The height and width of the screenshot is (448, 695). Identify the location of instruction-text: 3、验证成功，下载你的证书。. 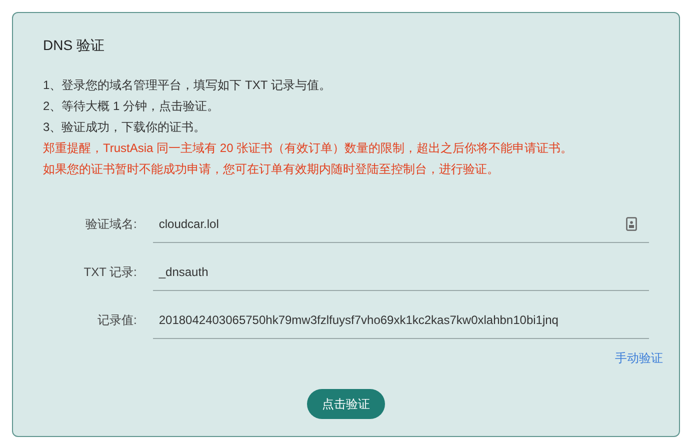
(125, 127).